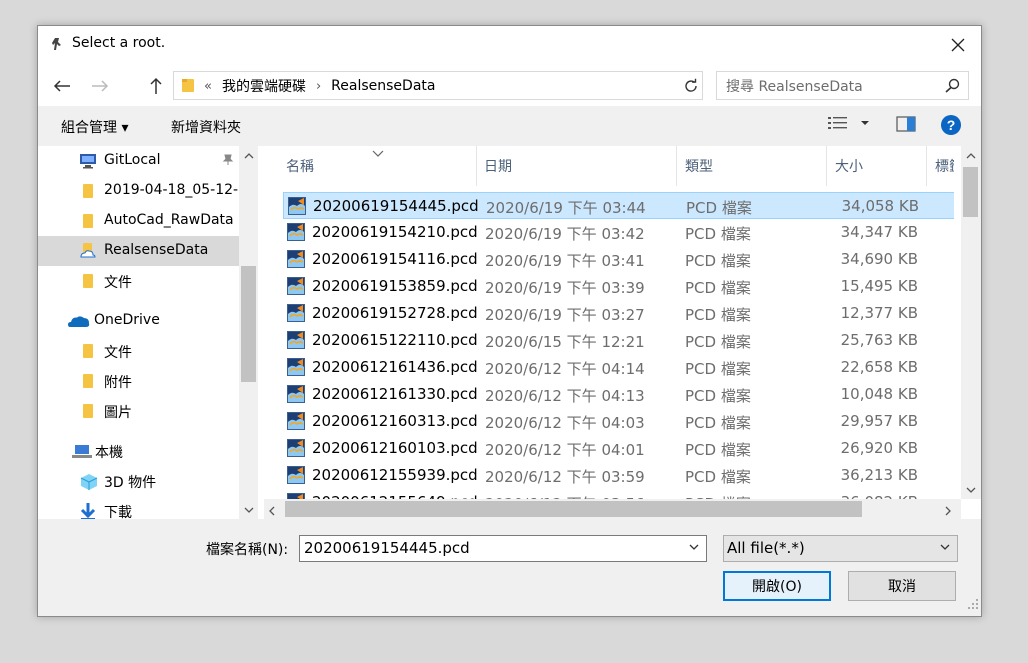  What do you see at coordinates (247, 550) in the screenshot?
I see `filename-label: 檔案名稱(N):` at bounding box center [247, 550].